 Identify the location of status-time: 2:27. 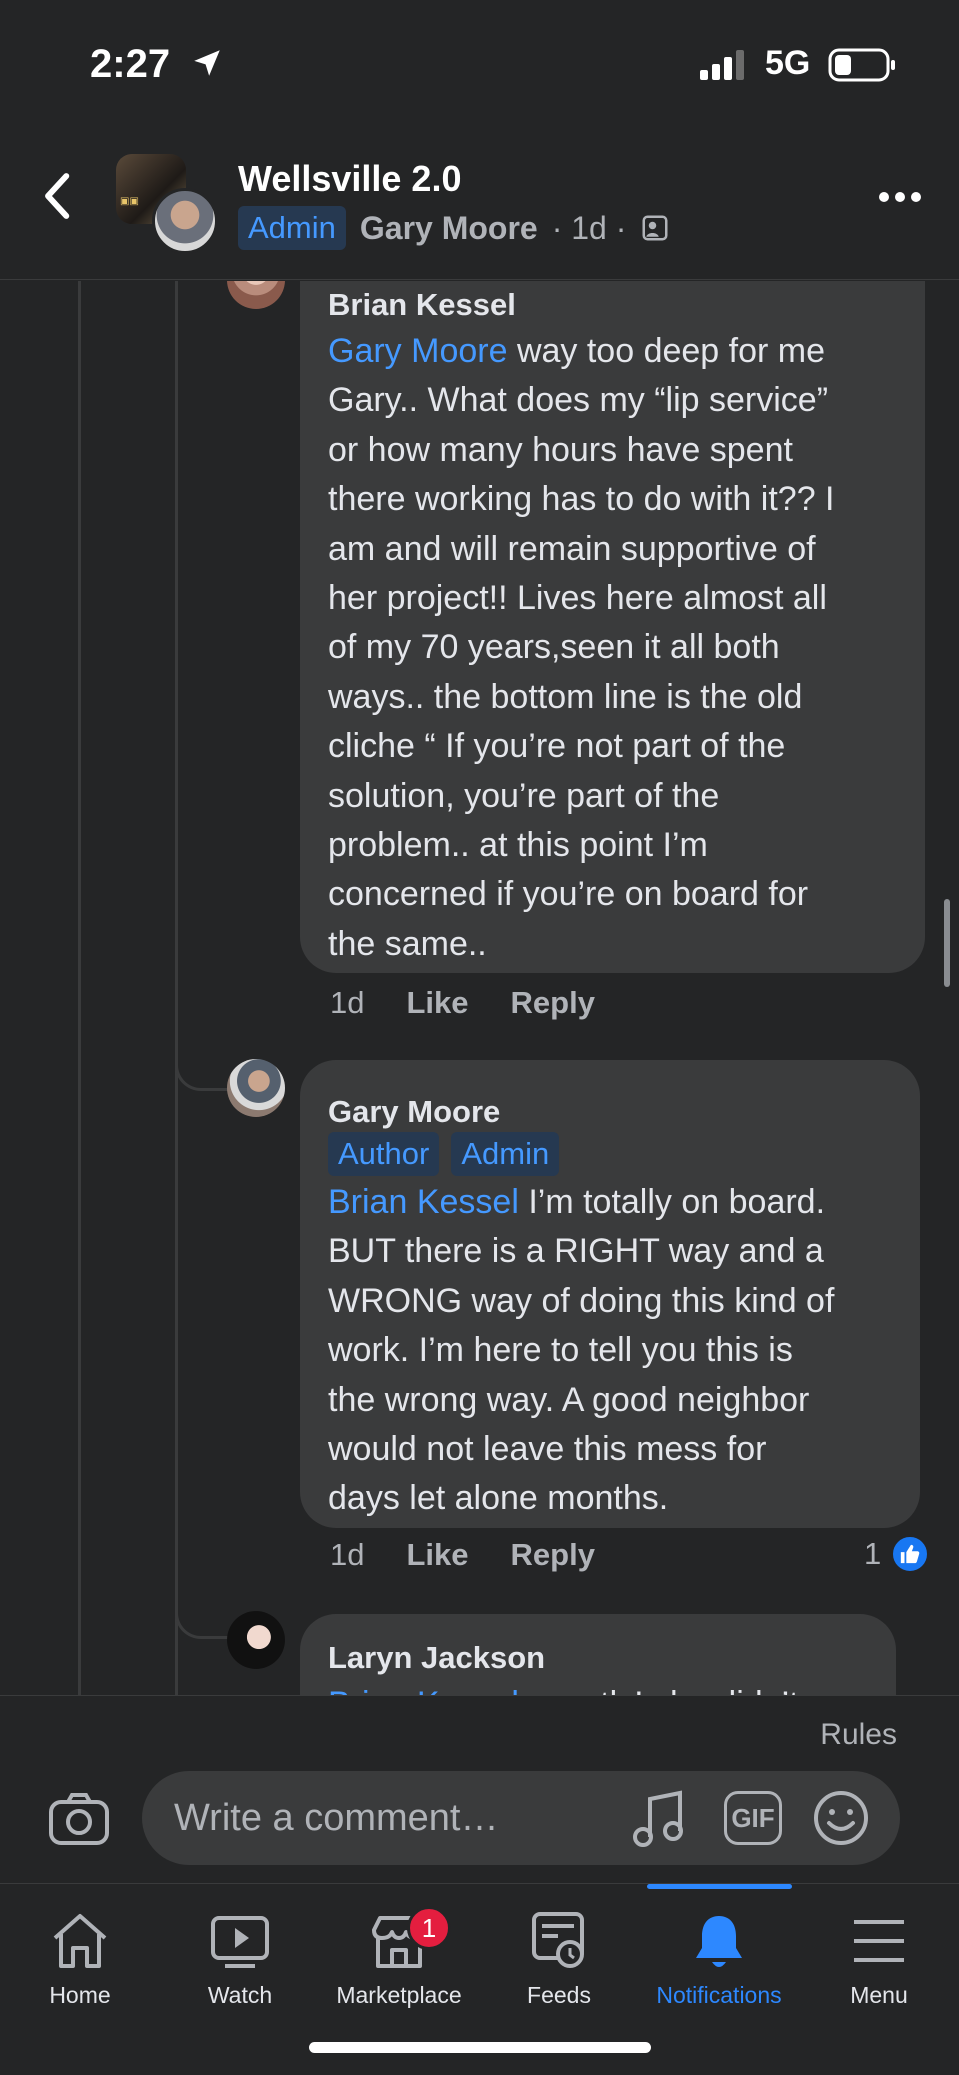
(130, 64).